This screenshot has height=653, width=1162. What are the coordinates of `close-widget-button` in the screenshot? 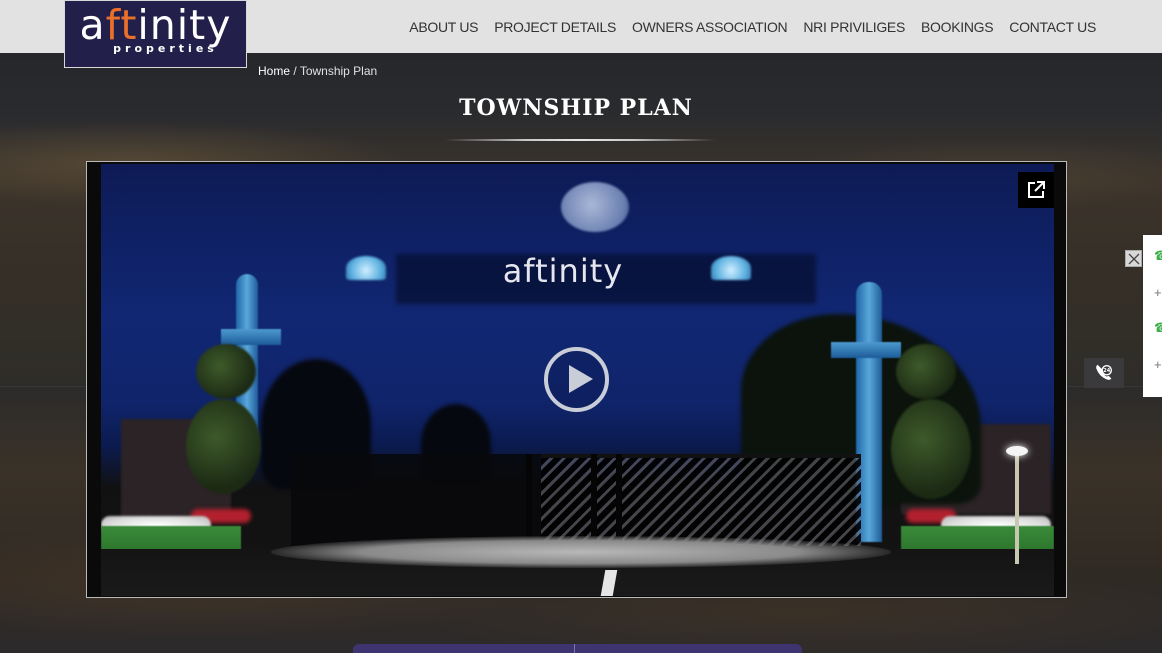 It's located at (1133, 258).